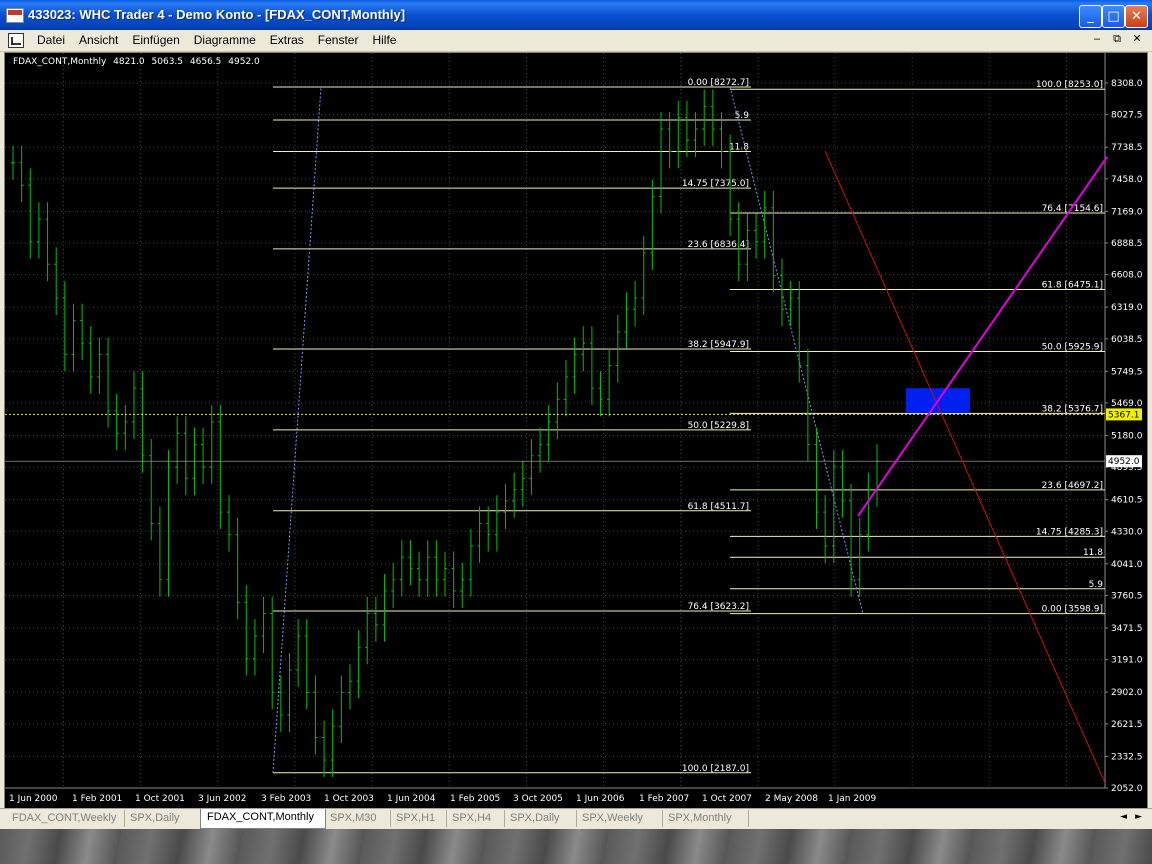  I want to click on fib-level-label: 14.75 [4285.3], so click(1069, 532).